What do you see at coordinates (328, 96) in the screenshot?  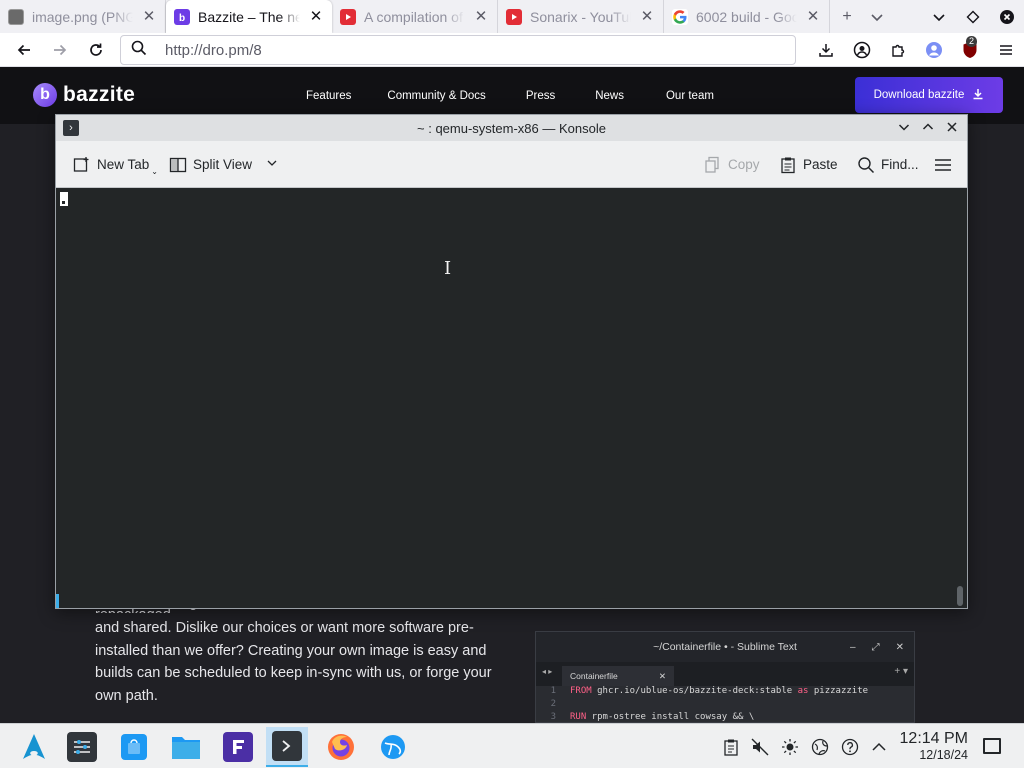 I see `nav-link-features: Features` at bounding box center [328, 96].